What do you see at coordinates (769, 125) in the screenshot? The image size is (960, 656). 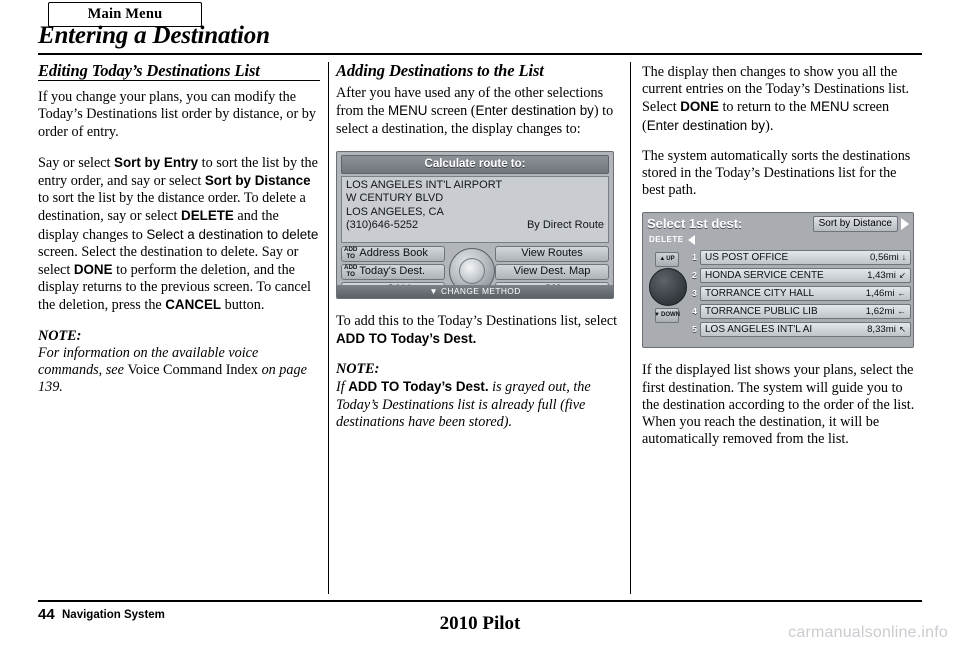 I see `c3p1-g: ).` at bounding box center [769, 125].